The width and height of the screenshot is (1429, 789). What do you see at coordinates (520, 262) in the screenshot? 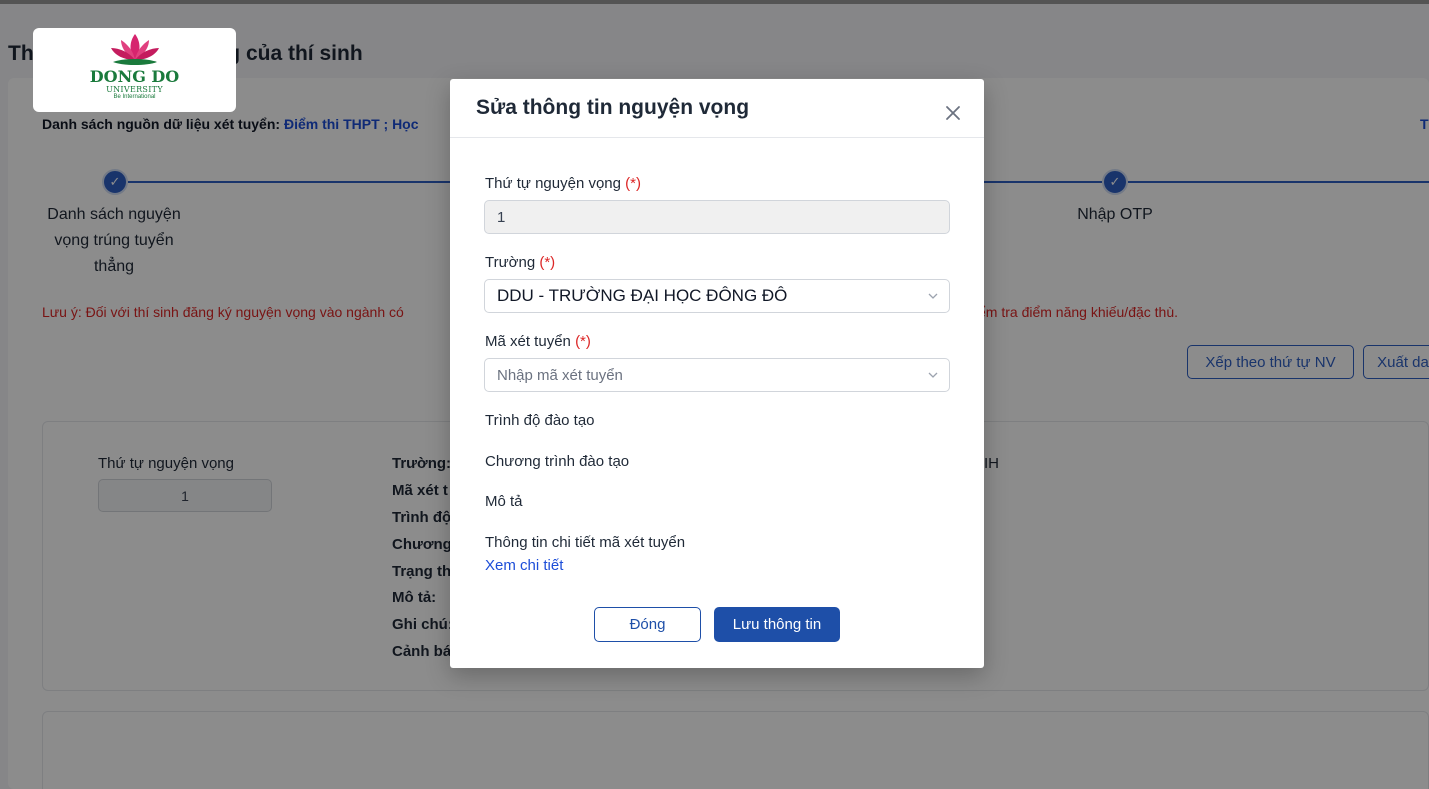
I see `school-field-label: Trường (*)` at bounding box center [520, 262].